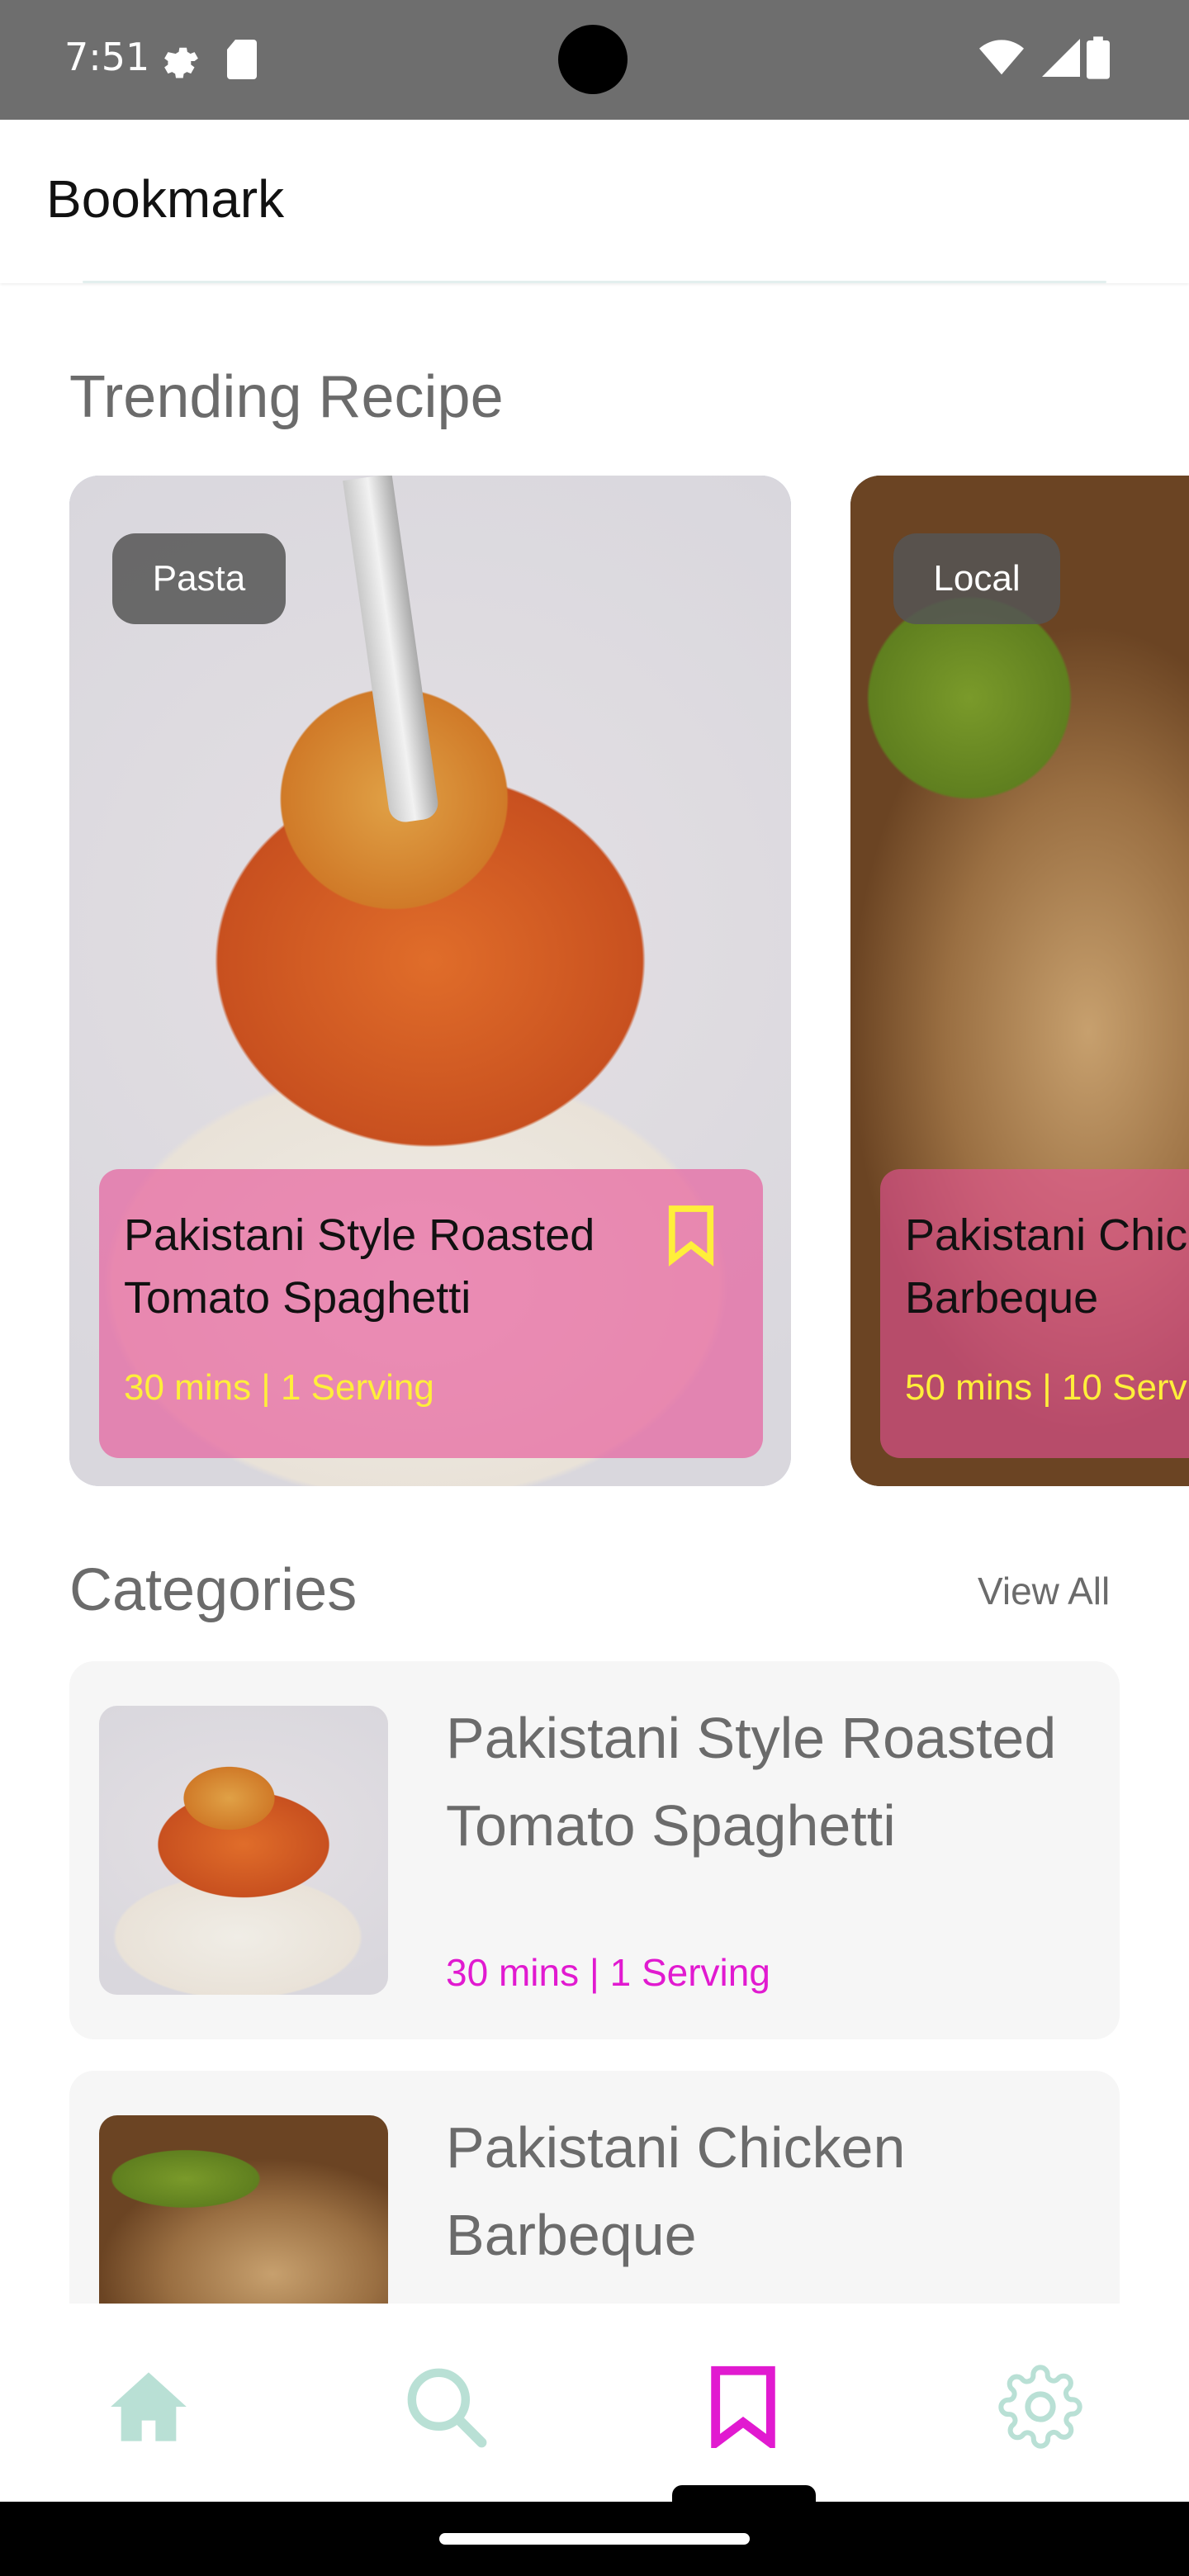  What do you see at coordinates (1061, 58) in the screenshot?
I see `signal-icon` at bounding box center [1061, 58].